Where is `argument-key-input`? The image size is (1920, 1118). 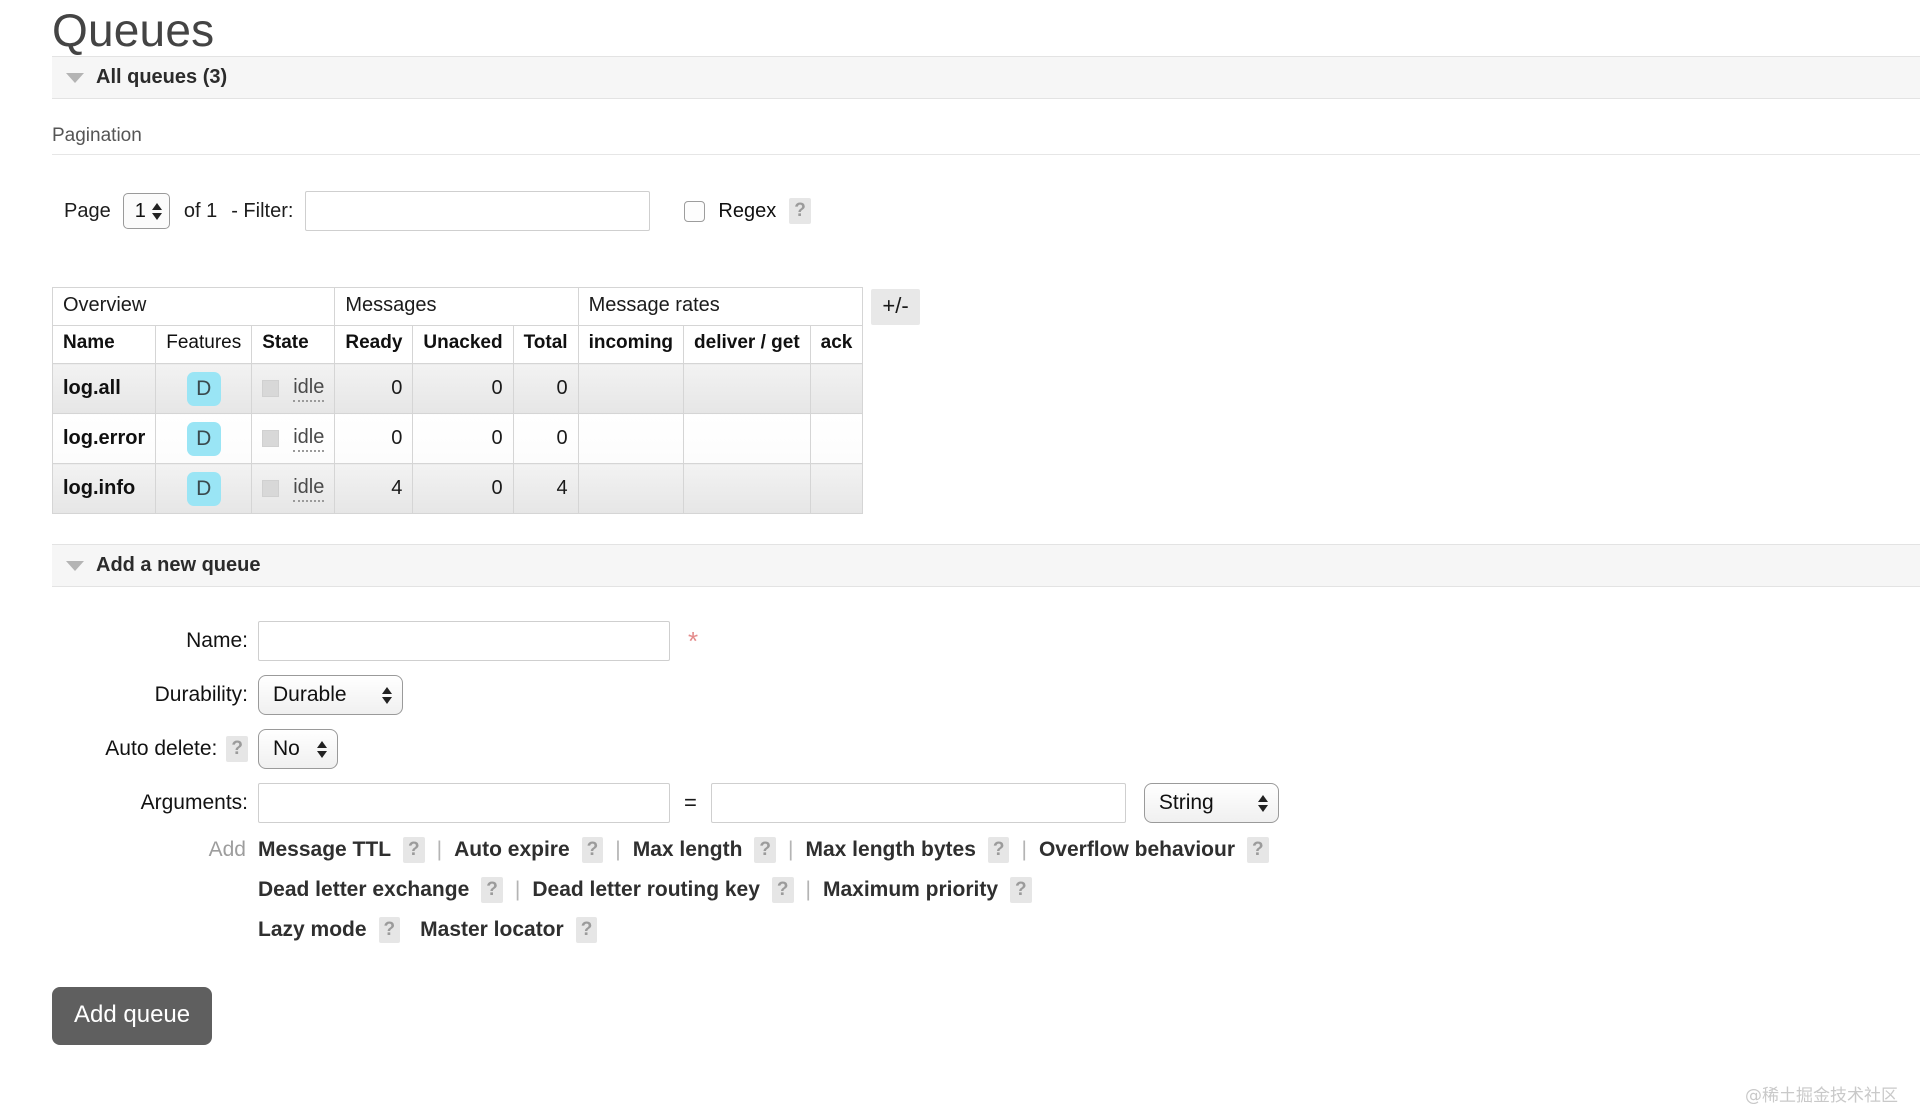
argument-key-input is located at coordinates (464, 803).